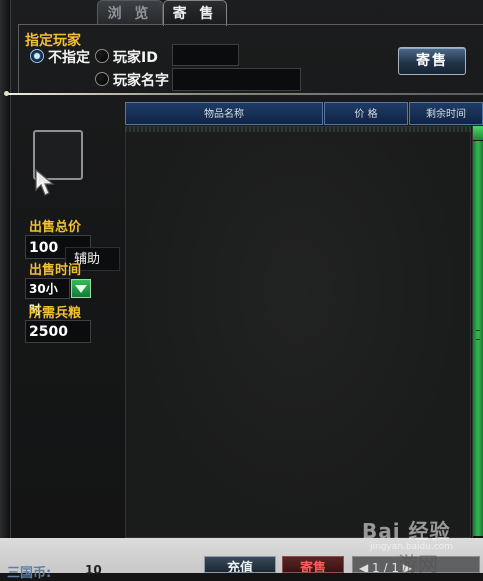  I want to click on pointer-cursor-icon, so click(45, 182).